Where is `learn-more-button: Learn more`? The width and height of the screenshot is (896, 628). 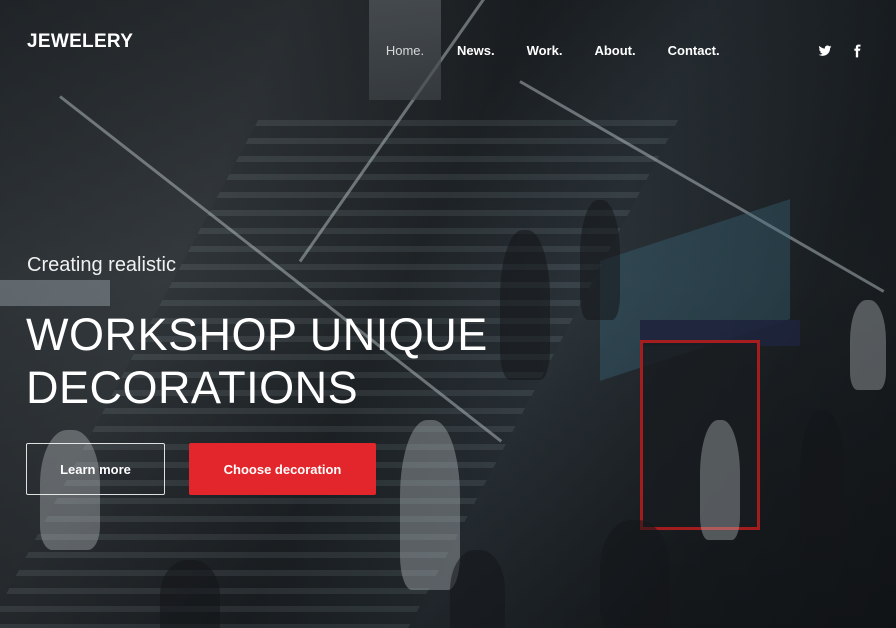
learn-more-button: Learn more is located at coordinates (95, 469).